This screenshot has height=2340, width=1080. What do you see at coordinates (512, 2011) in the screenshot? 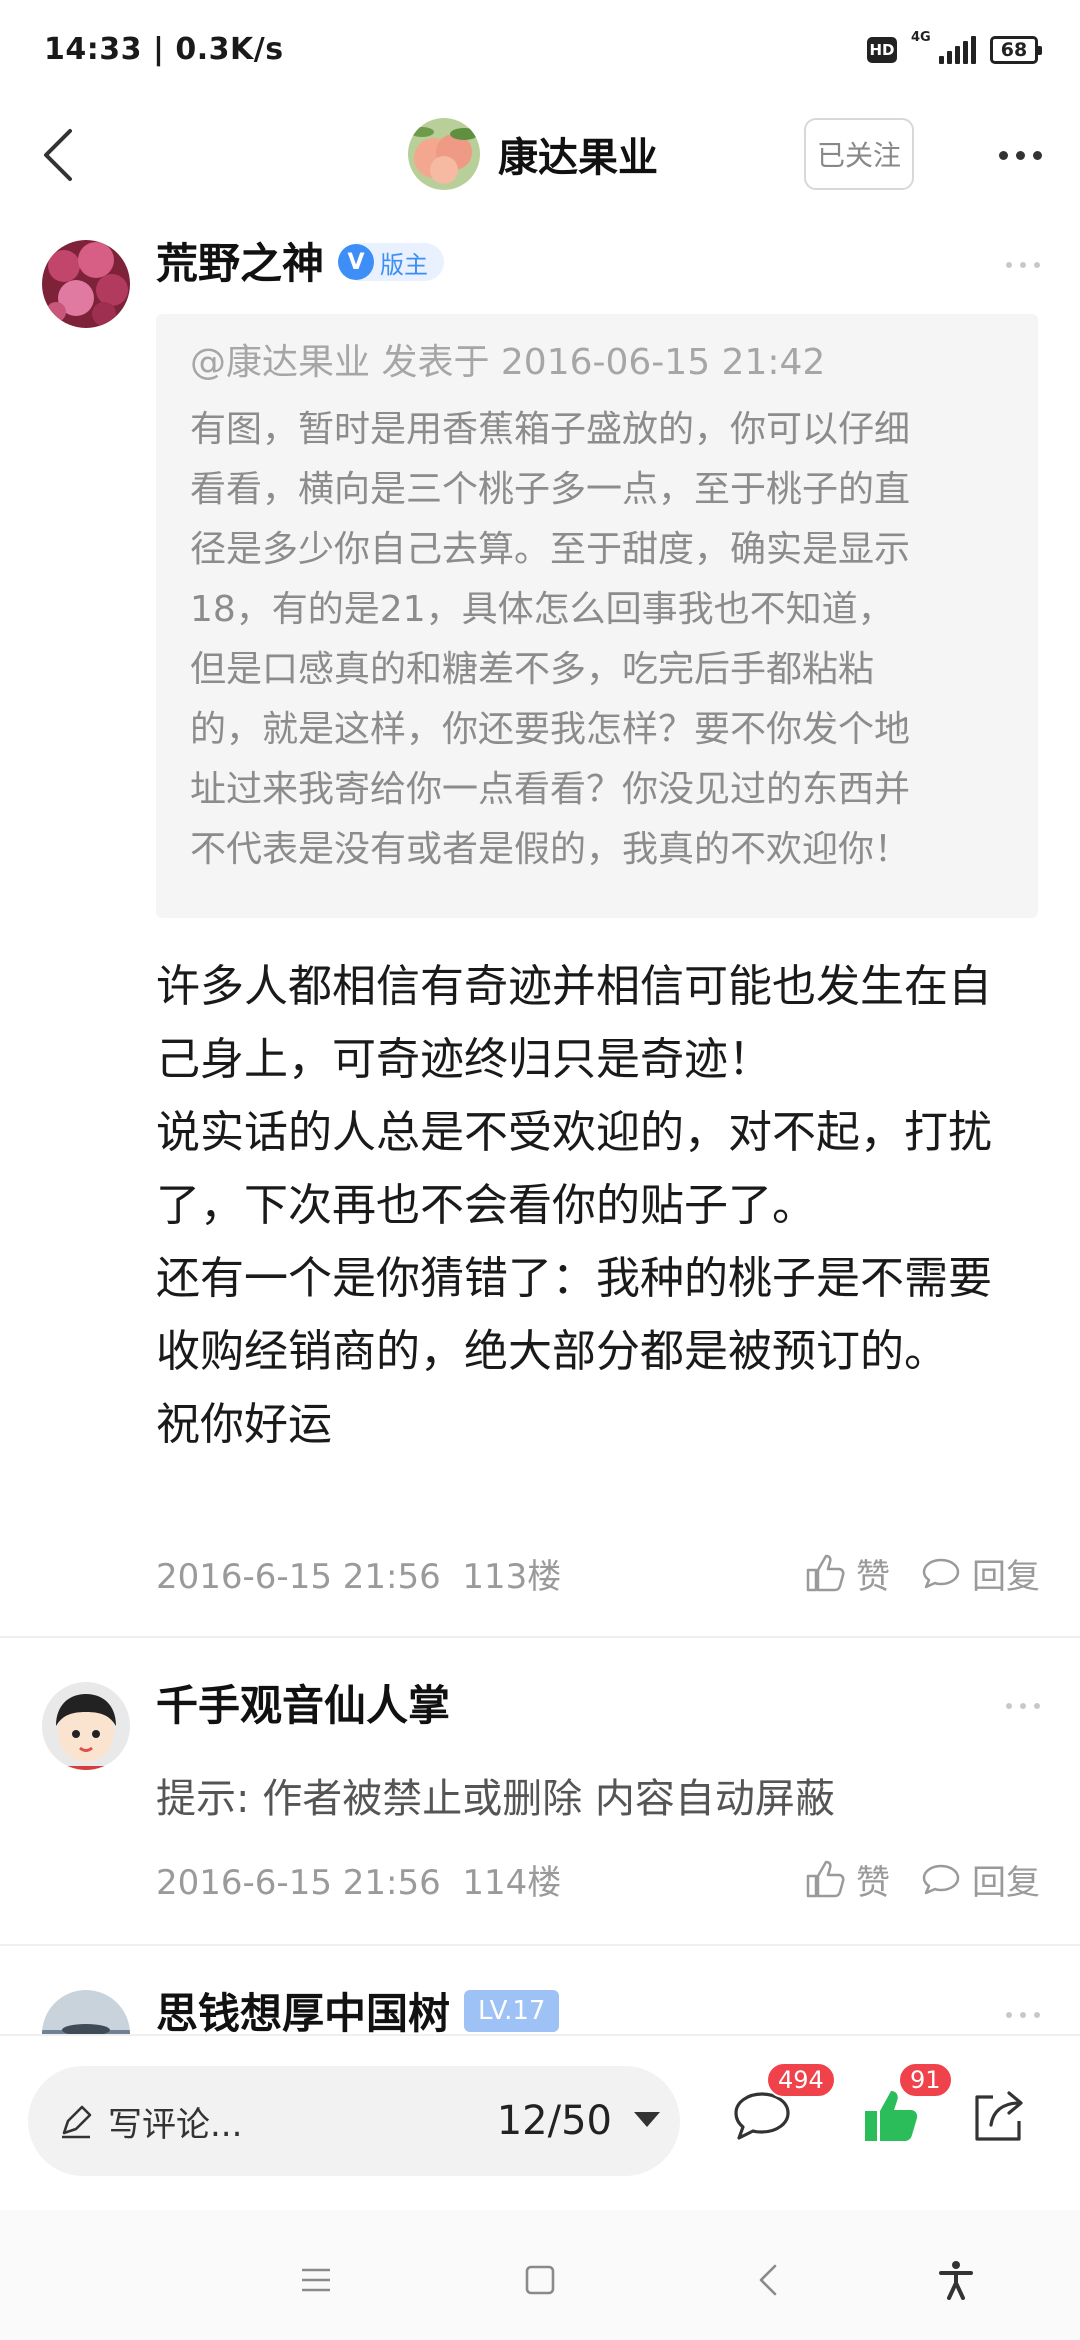
I see `level-badge: LV.17` at bounding box center [512, 2011].